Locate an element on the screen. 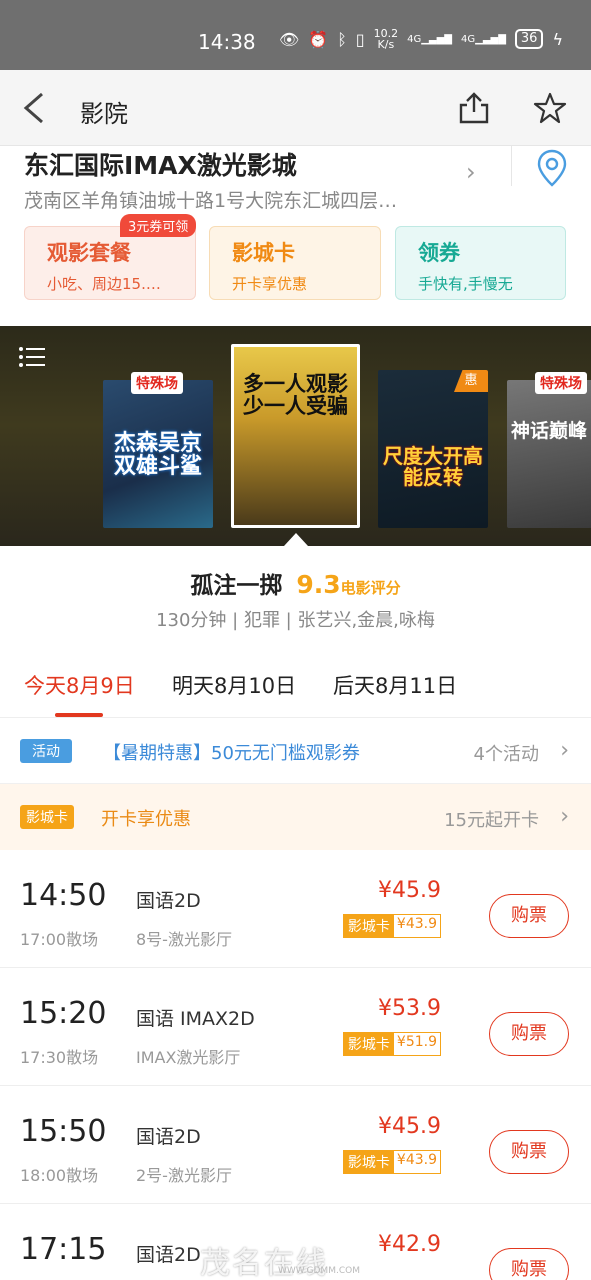 The width and height of the screenshot is (591, 1280). coupon-badge: 3元券可领 is located at coordinates (158, 225).